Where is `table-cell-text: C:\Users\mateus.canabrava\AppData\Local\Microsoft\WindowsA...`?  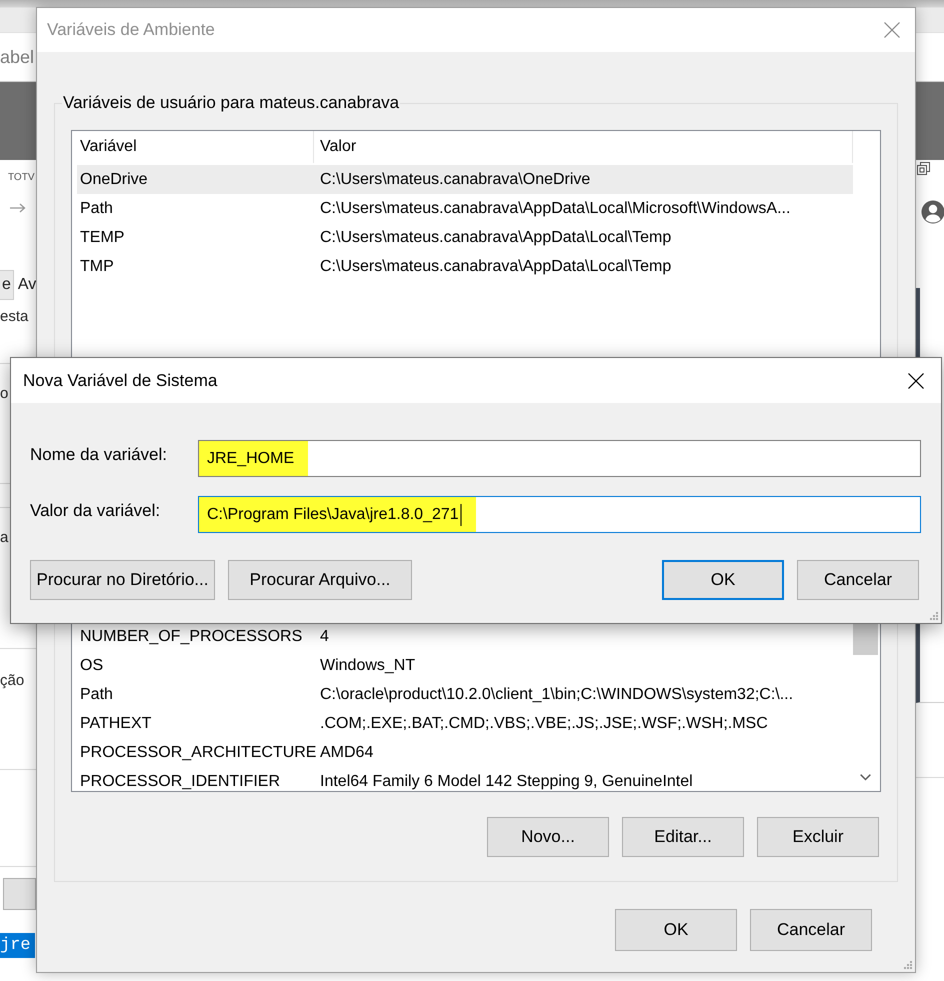 table-cell-text: C:\Users\mateus.canabrava\AppData\Local\Microsoft\WindowsA... is located at coordinates (555, 209).